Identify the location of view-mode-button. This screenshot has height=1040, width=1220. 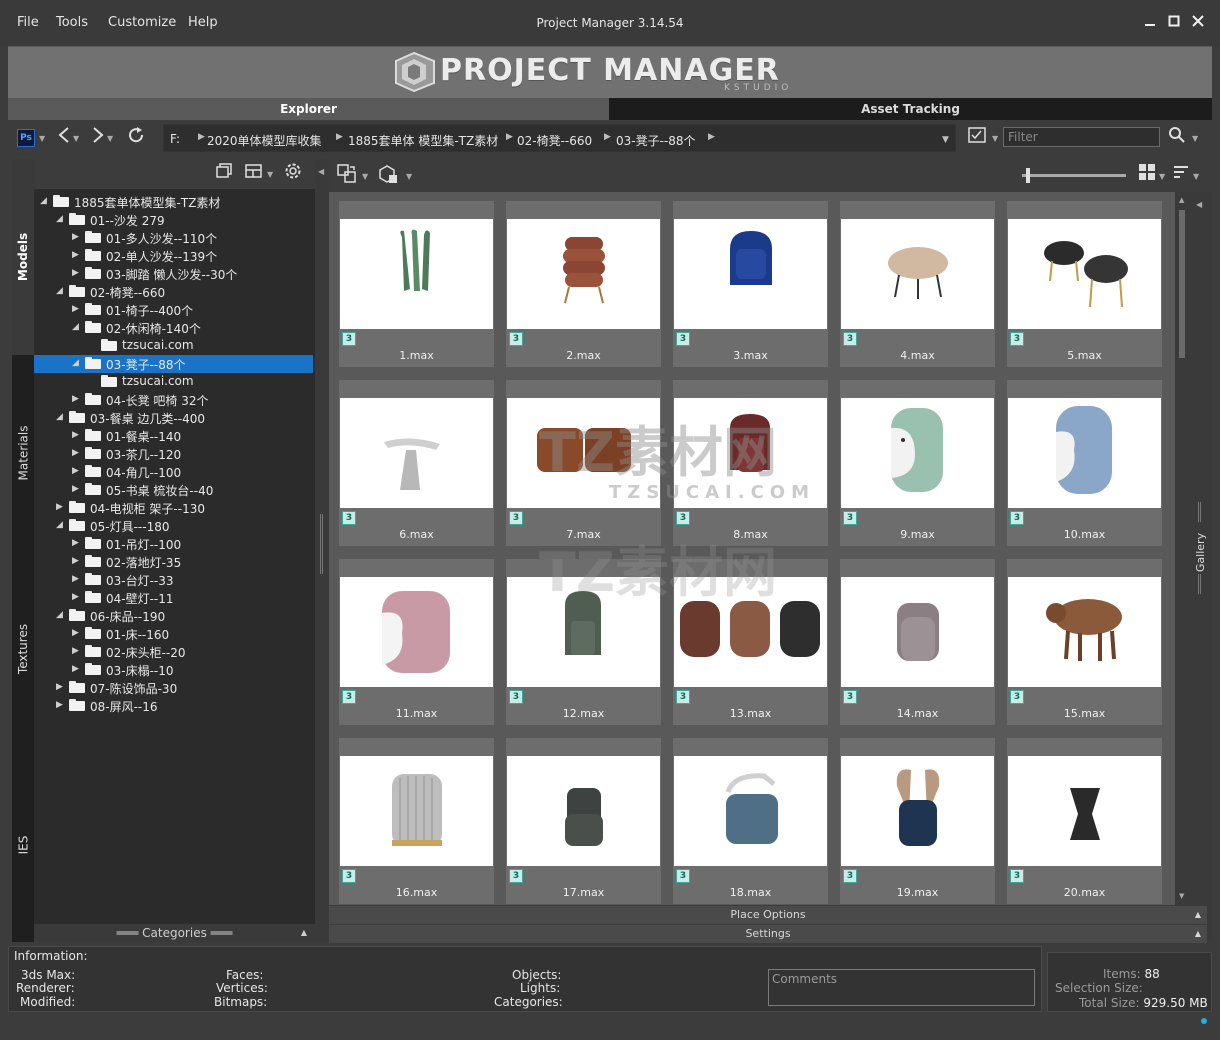
(1147, 175).